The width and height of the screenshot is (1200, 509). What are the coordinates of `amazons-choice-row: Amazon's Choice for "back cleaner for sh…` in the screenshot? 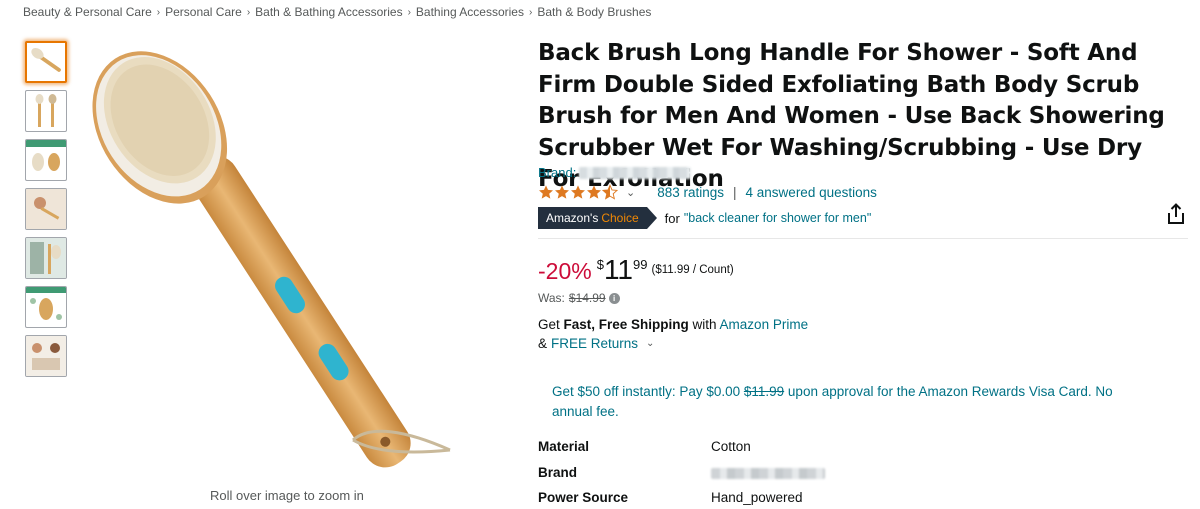 It's located at (704, 218).